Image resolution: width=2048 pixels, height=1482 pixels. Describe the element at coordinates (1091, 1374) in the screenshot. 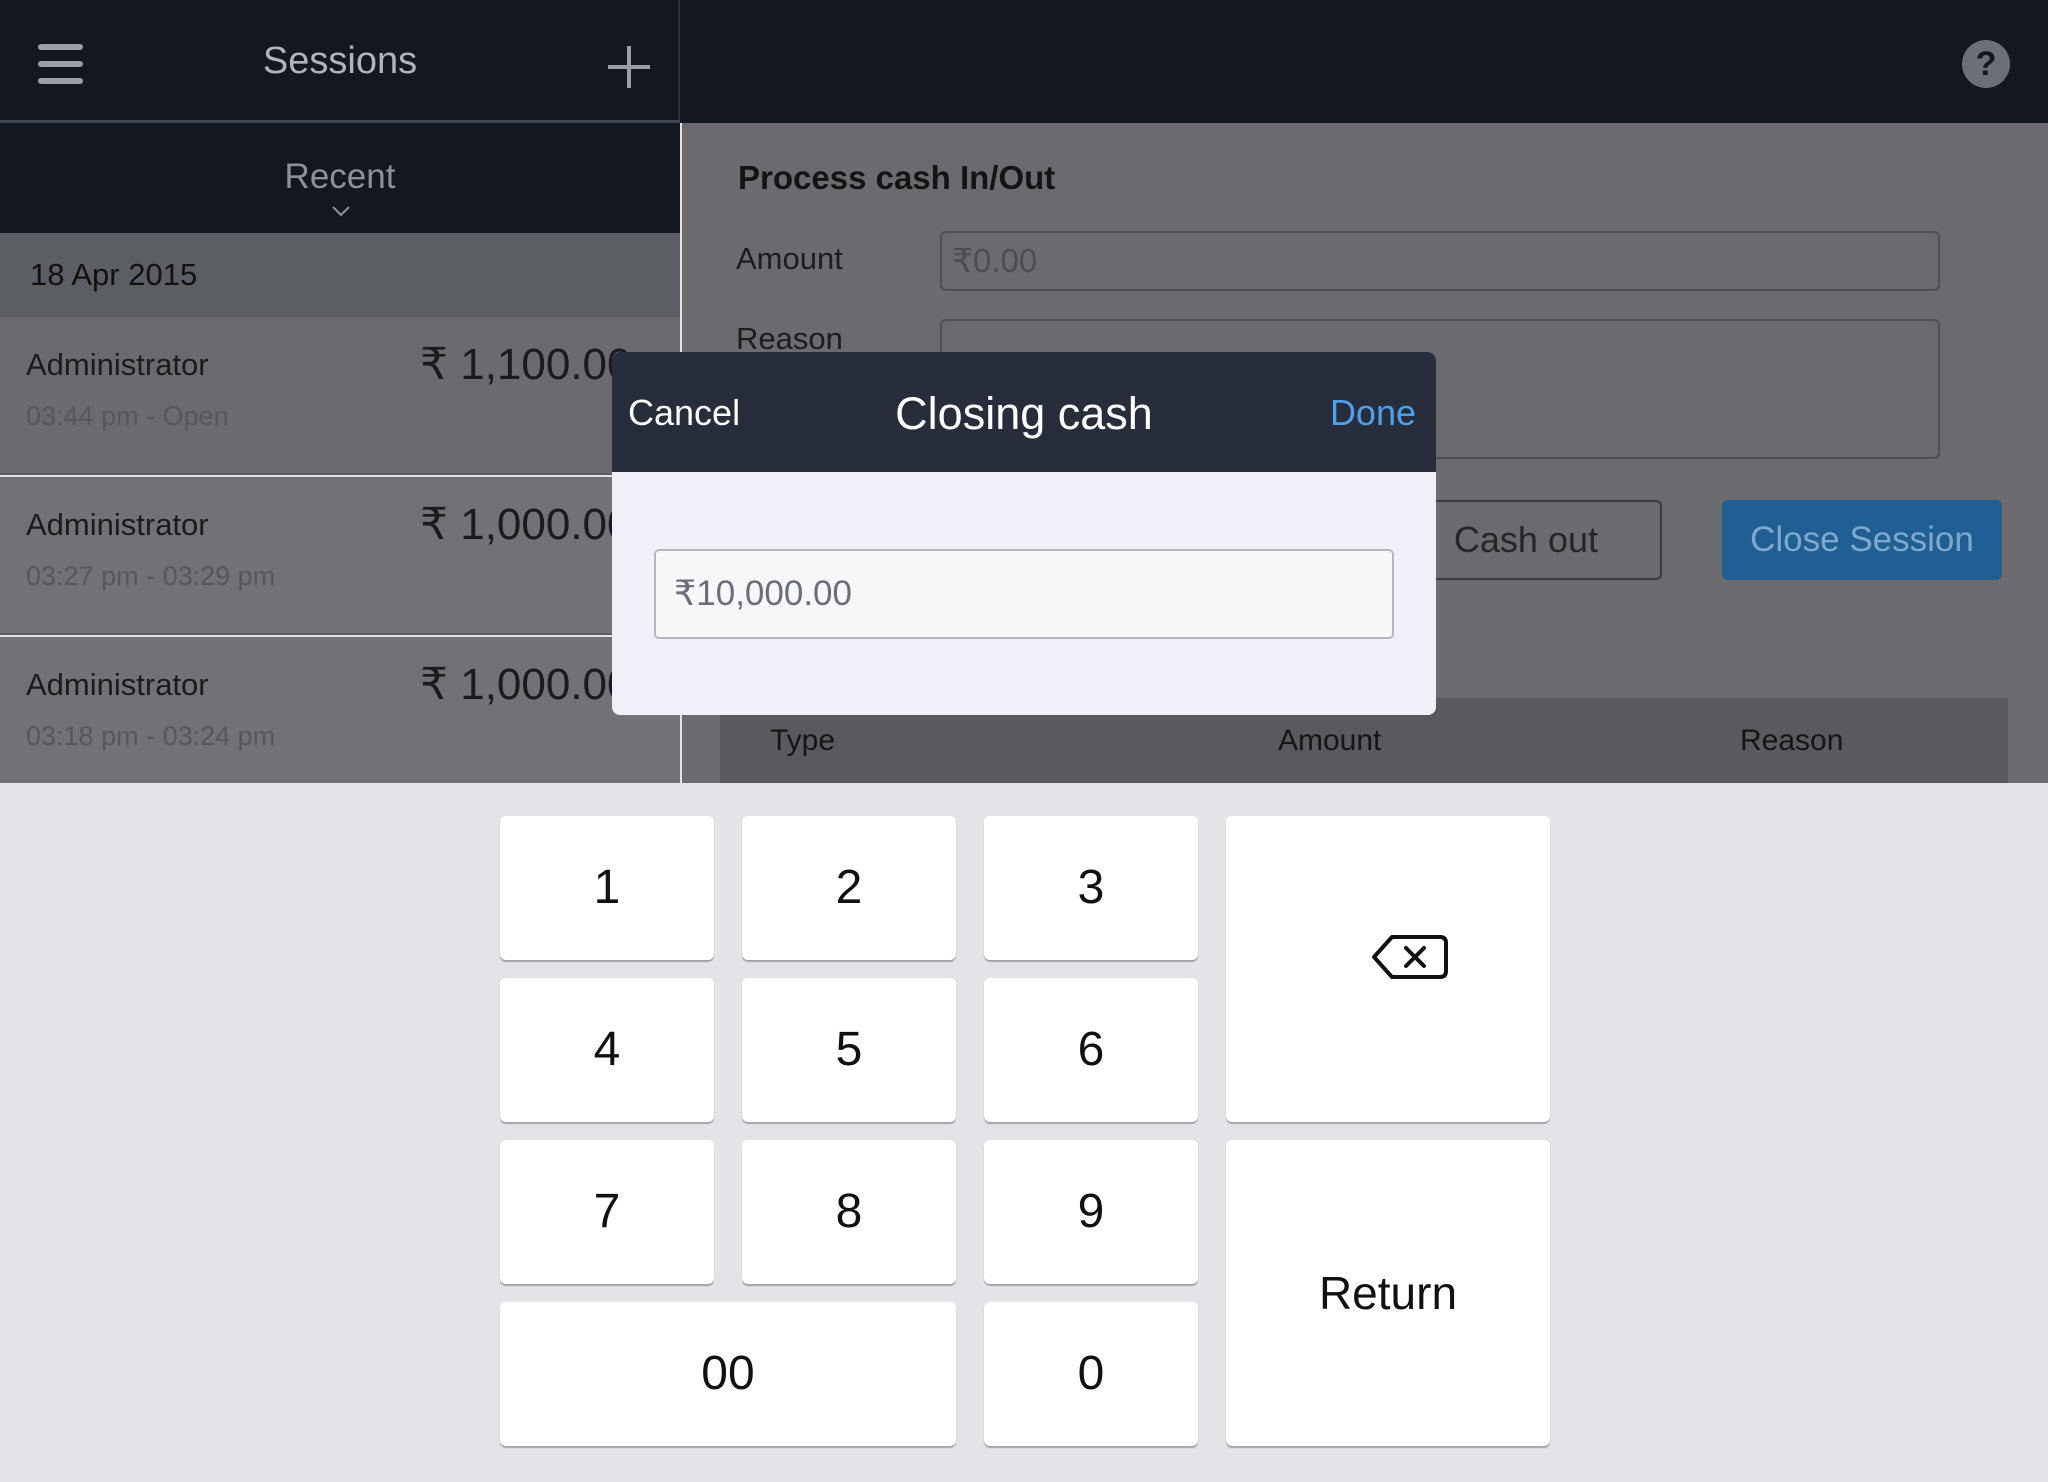

I see `key-0: 0` at that location.